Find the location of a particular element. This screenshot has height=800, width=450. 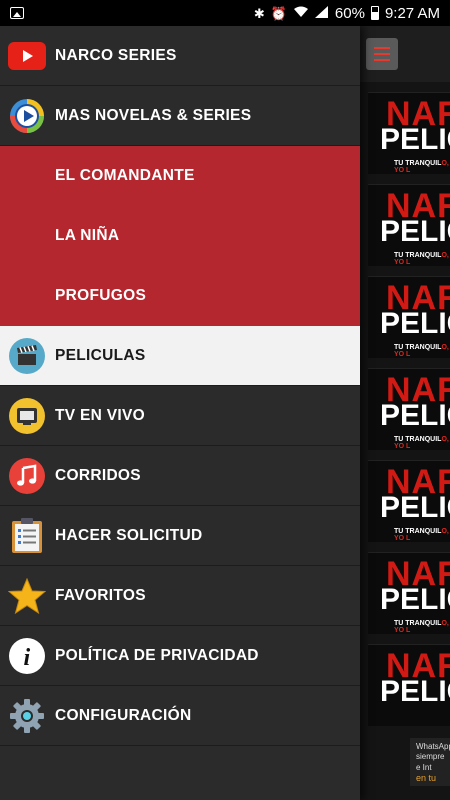

submenu-item-la-nina: LA NIÑA is located at coordinates (180, 236).